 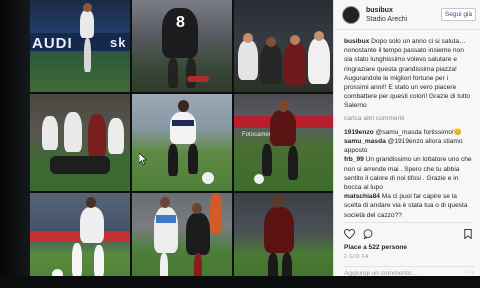 What do you see at coordinates (403, 19) in the screenshot?
I see `location-link: Stadio Arechi` at bounding box center [403, 19].